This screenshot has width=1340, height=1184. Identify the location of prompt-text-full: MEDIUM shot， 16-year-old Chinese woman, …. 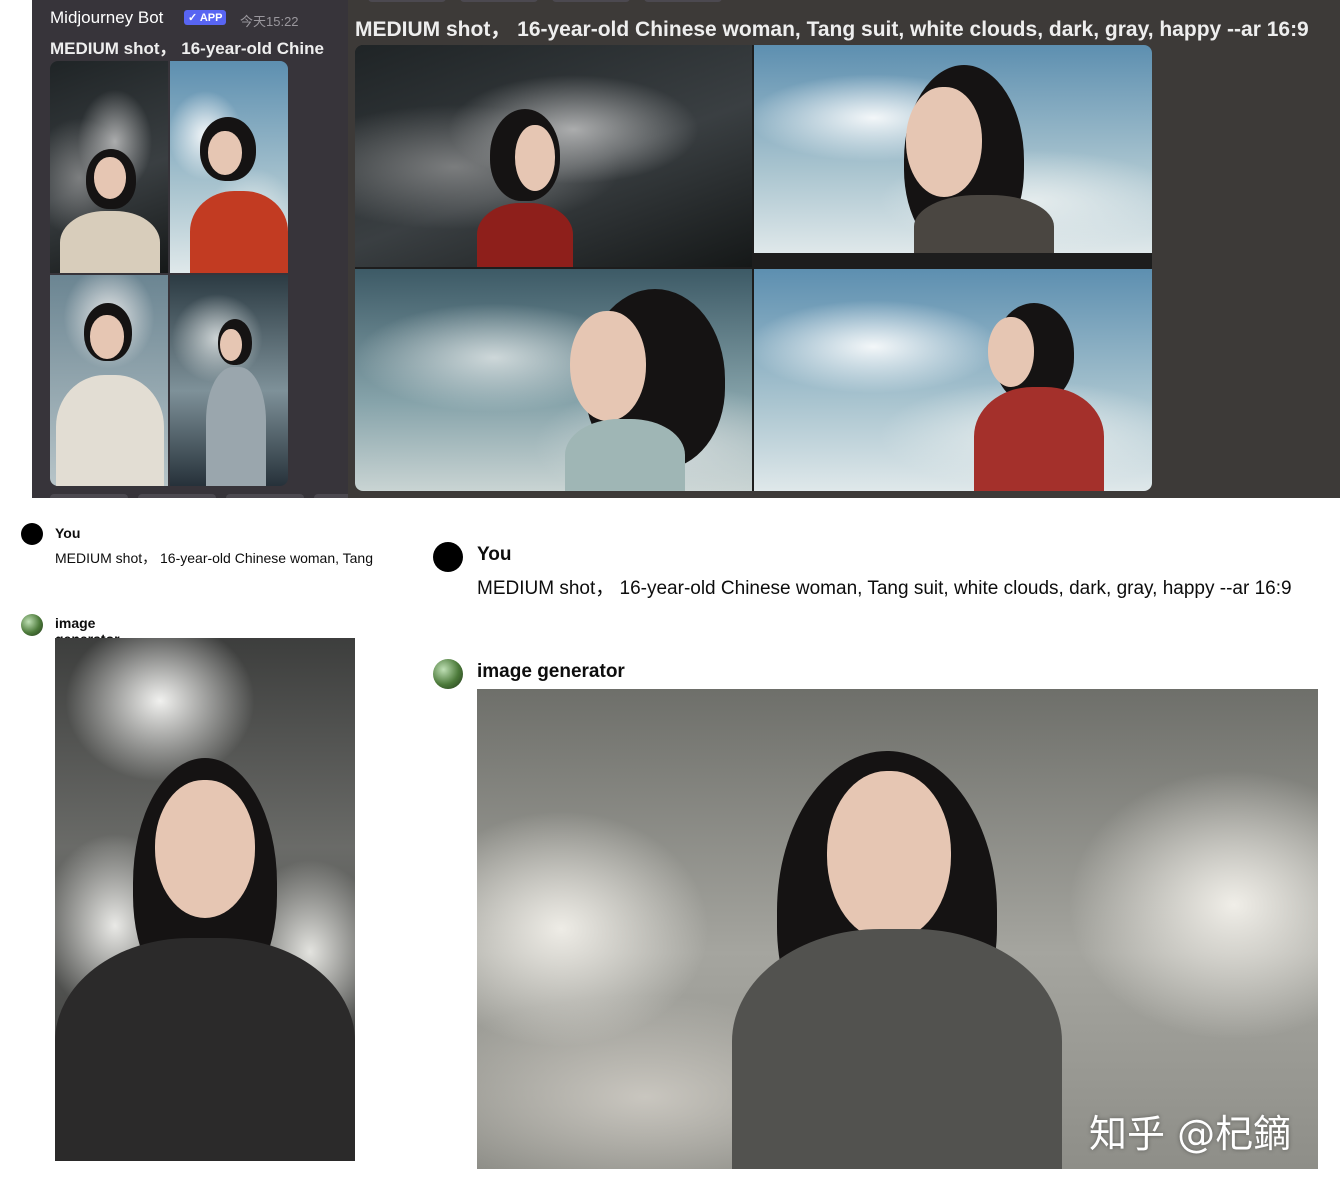
(832, 29).